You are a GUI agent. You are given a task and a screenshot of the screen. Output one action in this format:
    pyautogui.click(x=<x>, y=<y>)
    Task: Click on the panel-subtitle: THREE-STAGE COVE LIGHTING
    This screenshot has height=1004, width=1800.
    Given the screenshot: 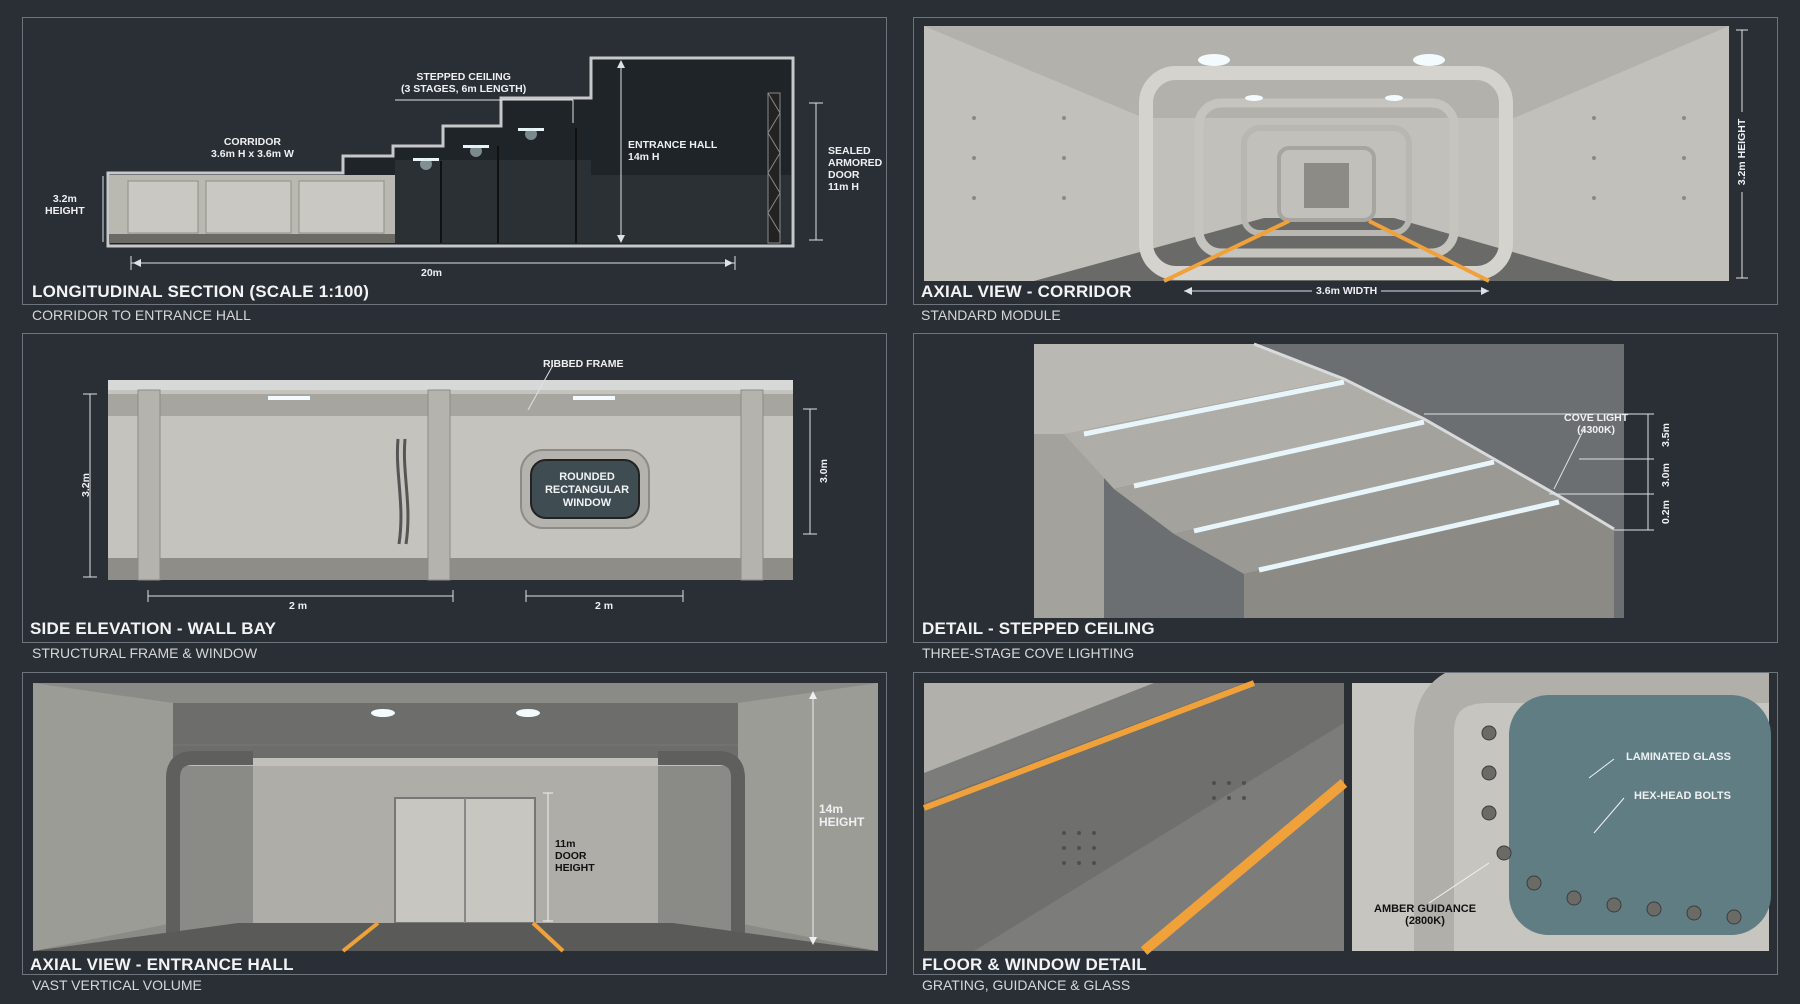 What is the action you would take?
    pyautogui.click(x=1028, y=653)
    